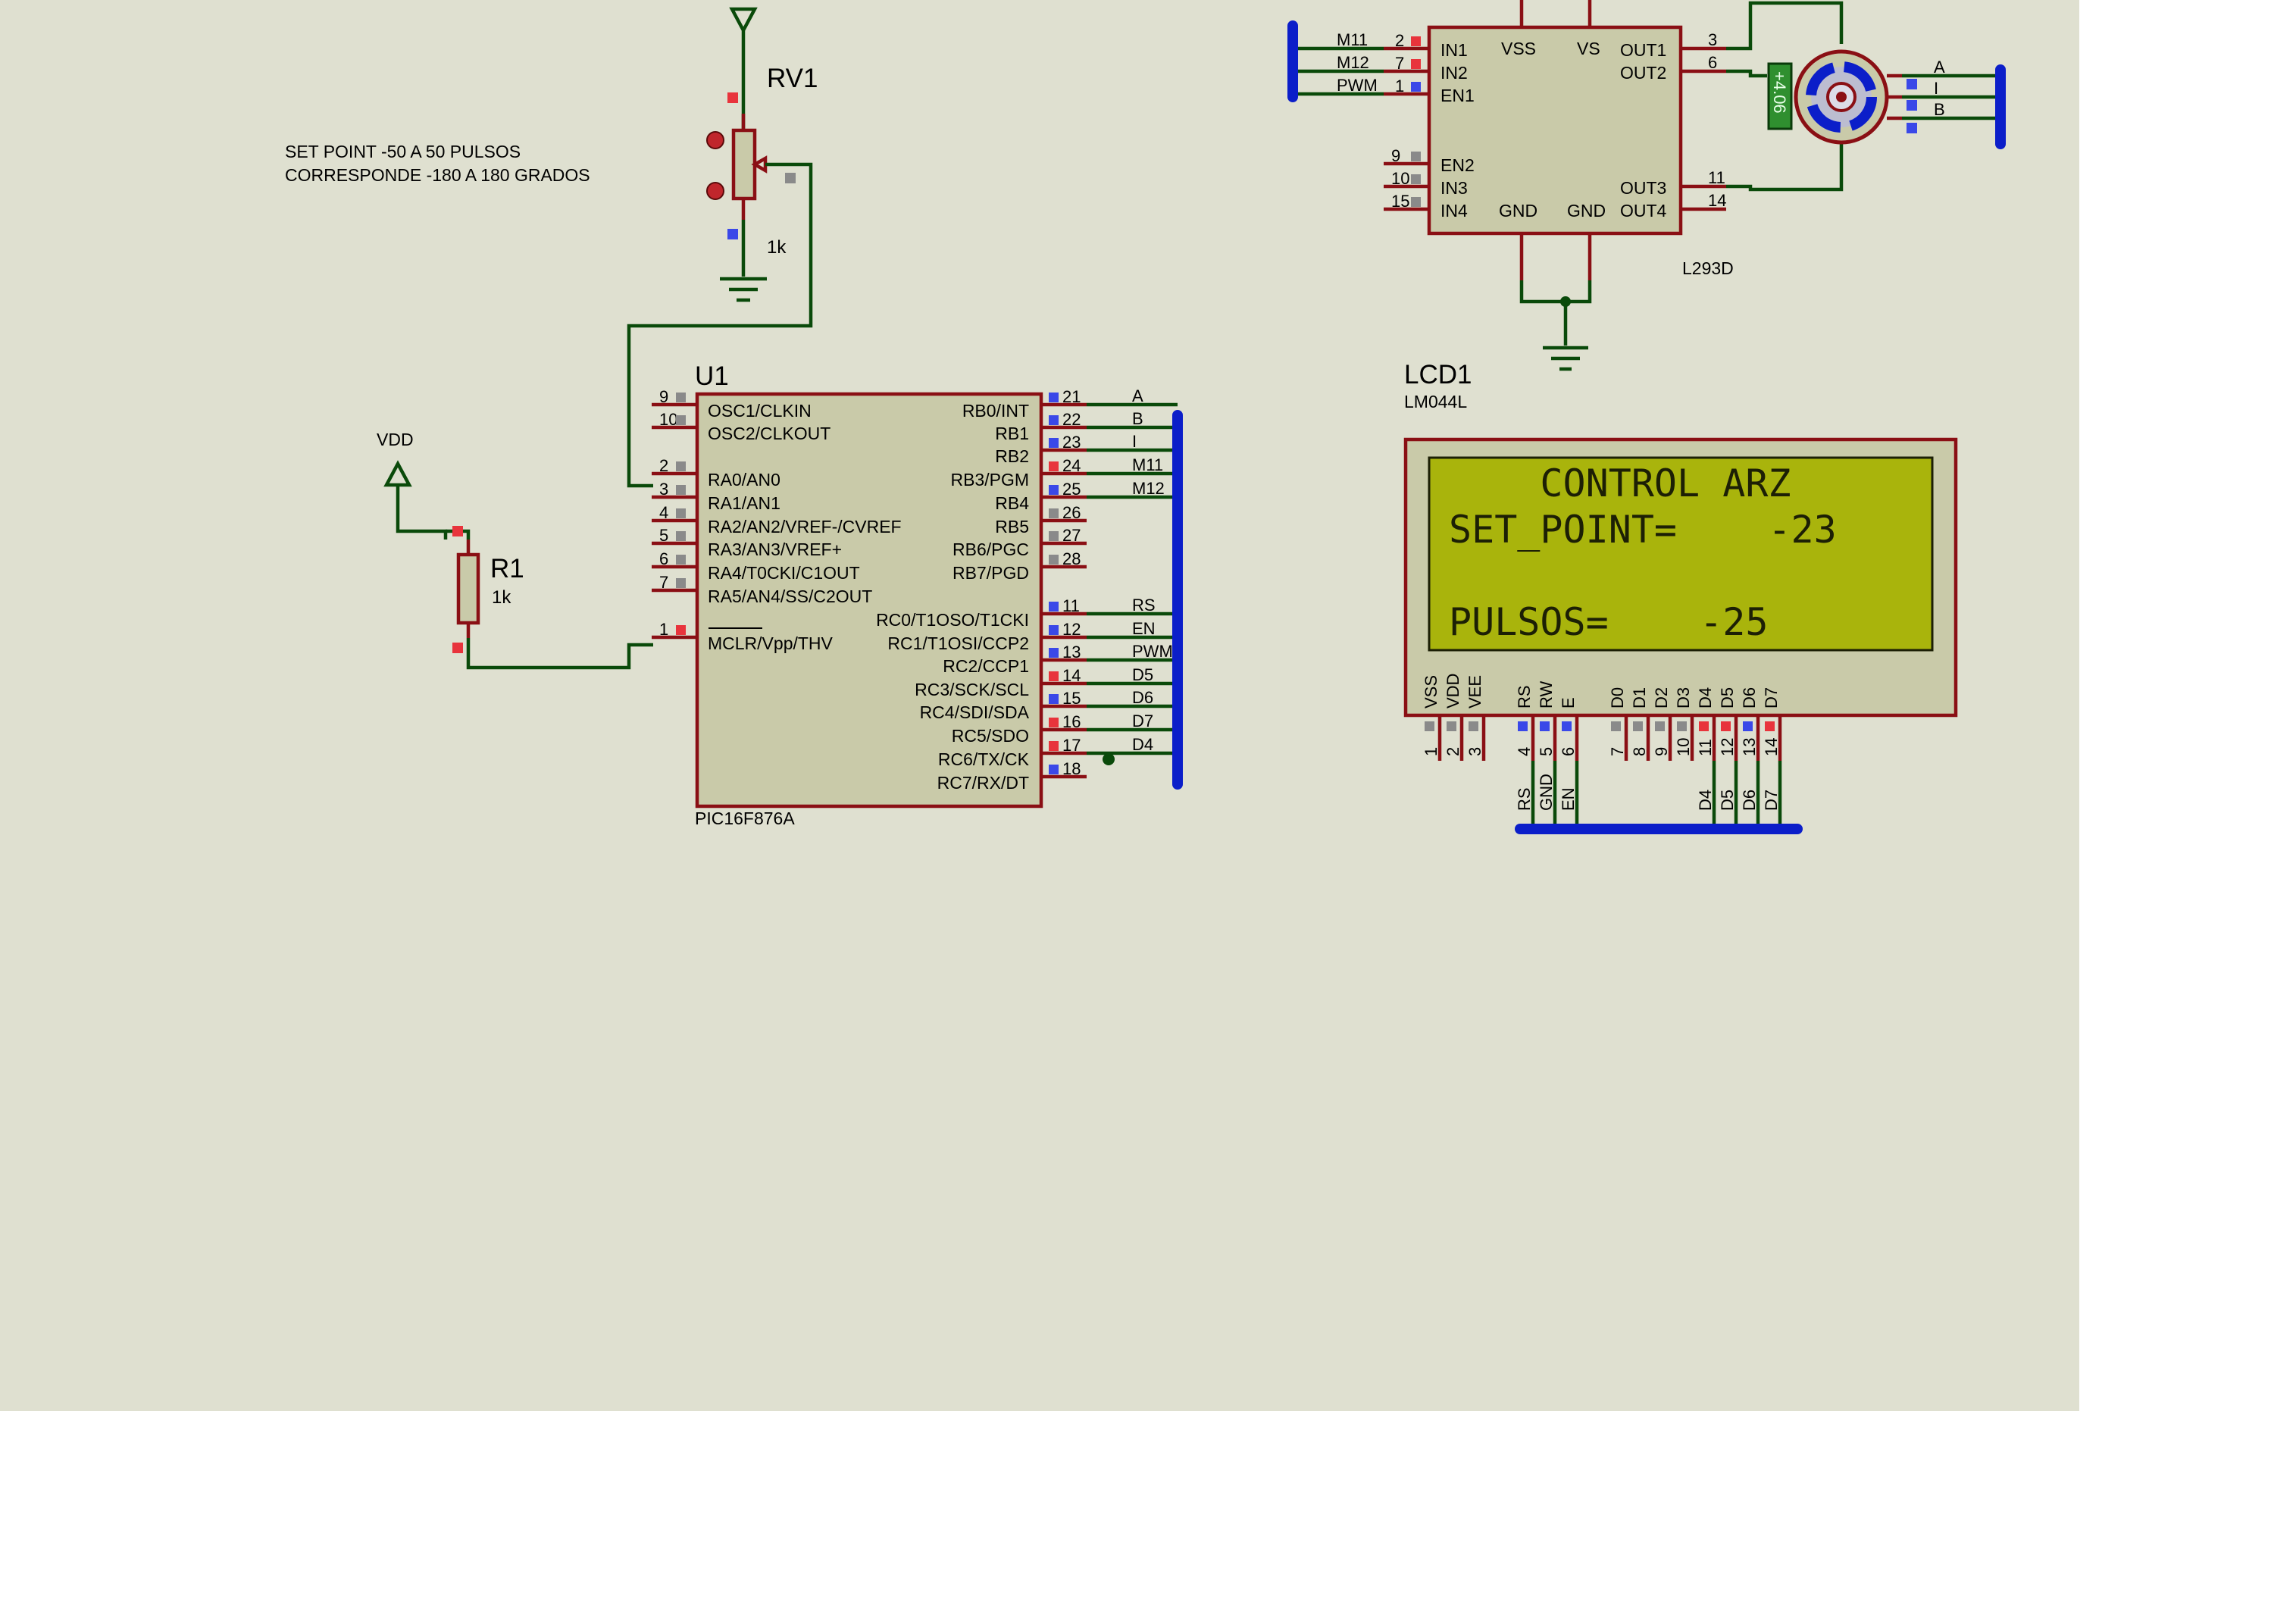 This screenshot has height=1614, width=2296. What do you see at coordinates (1662, 724) in the screenshot?
I see `lcd-pin-d2: D2 9` at bounding box center [1662, 724].